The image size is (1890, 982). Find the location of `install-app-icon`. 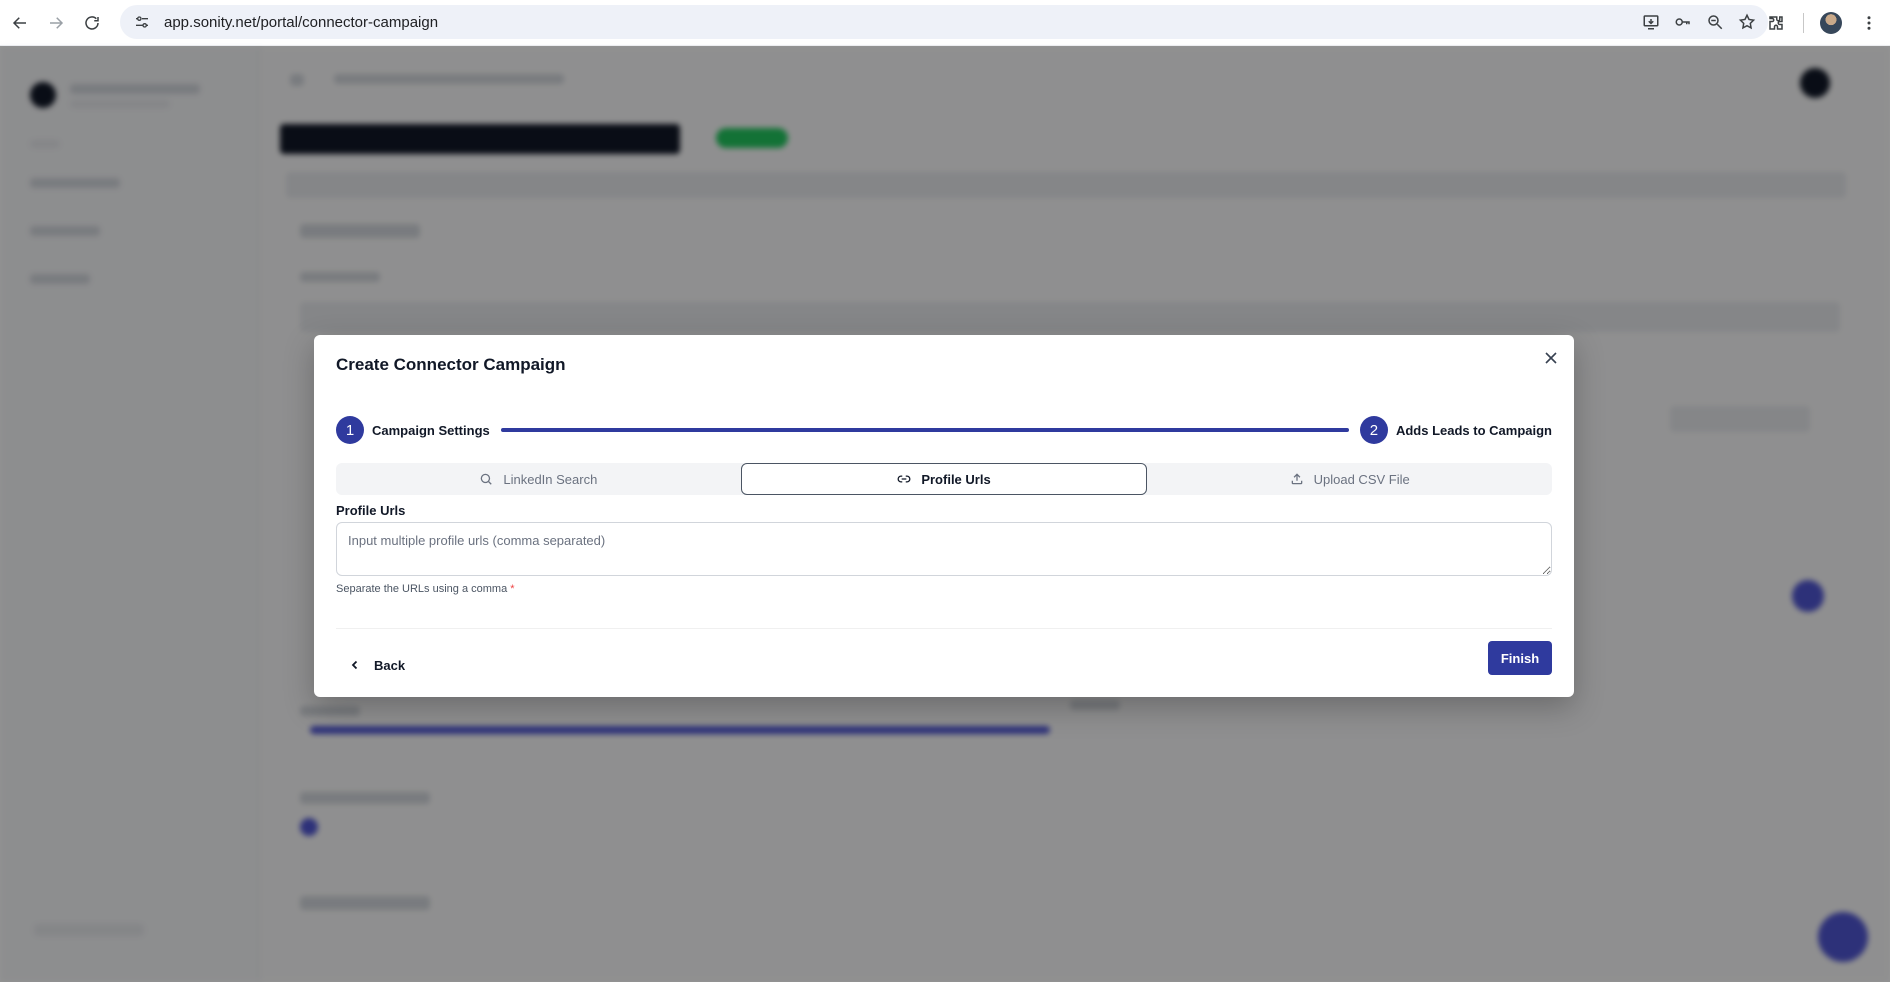

install-app-icon is located at coordinates (1651, 22).